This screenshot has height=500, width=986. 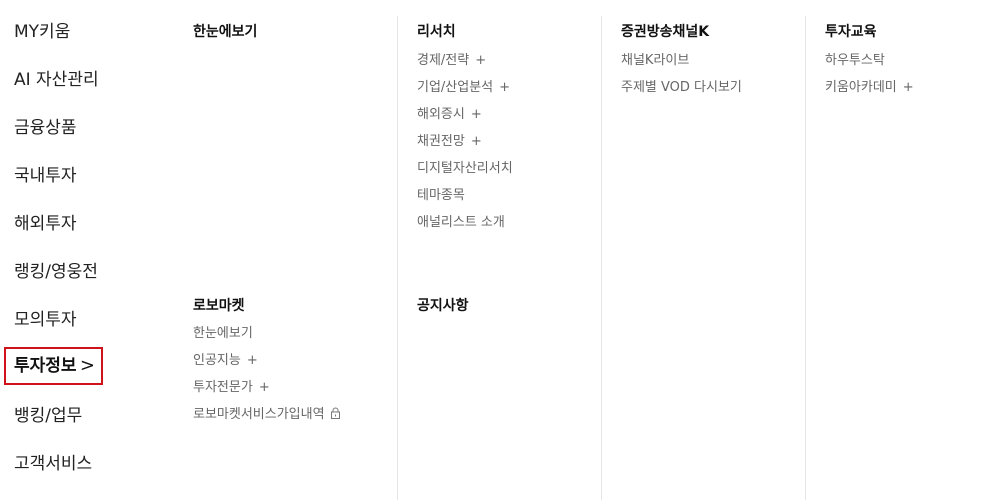 I want to click on submenu-label: 투자전문가, so click(x=223, y=387).